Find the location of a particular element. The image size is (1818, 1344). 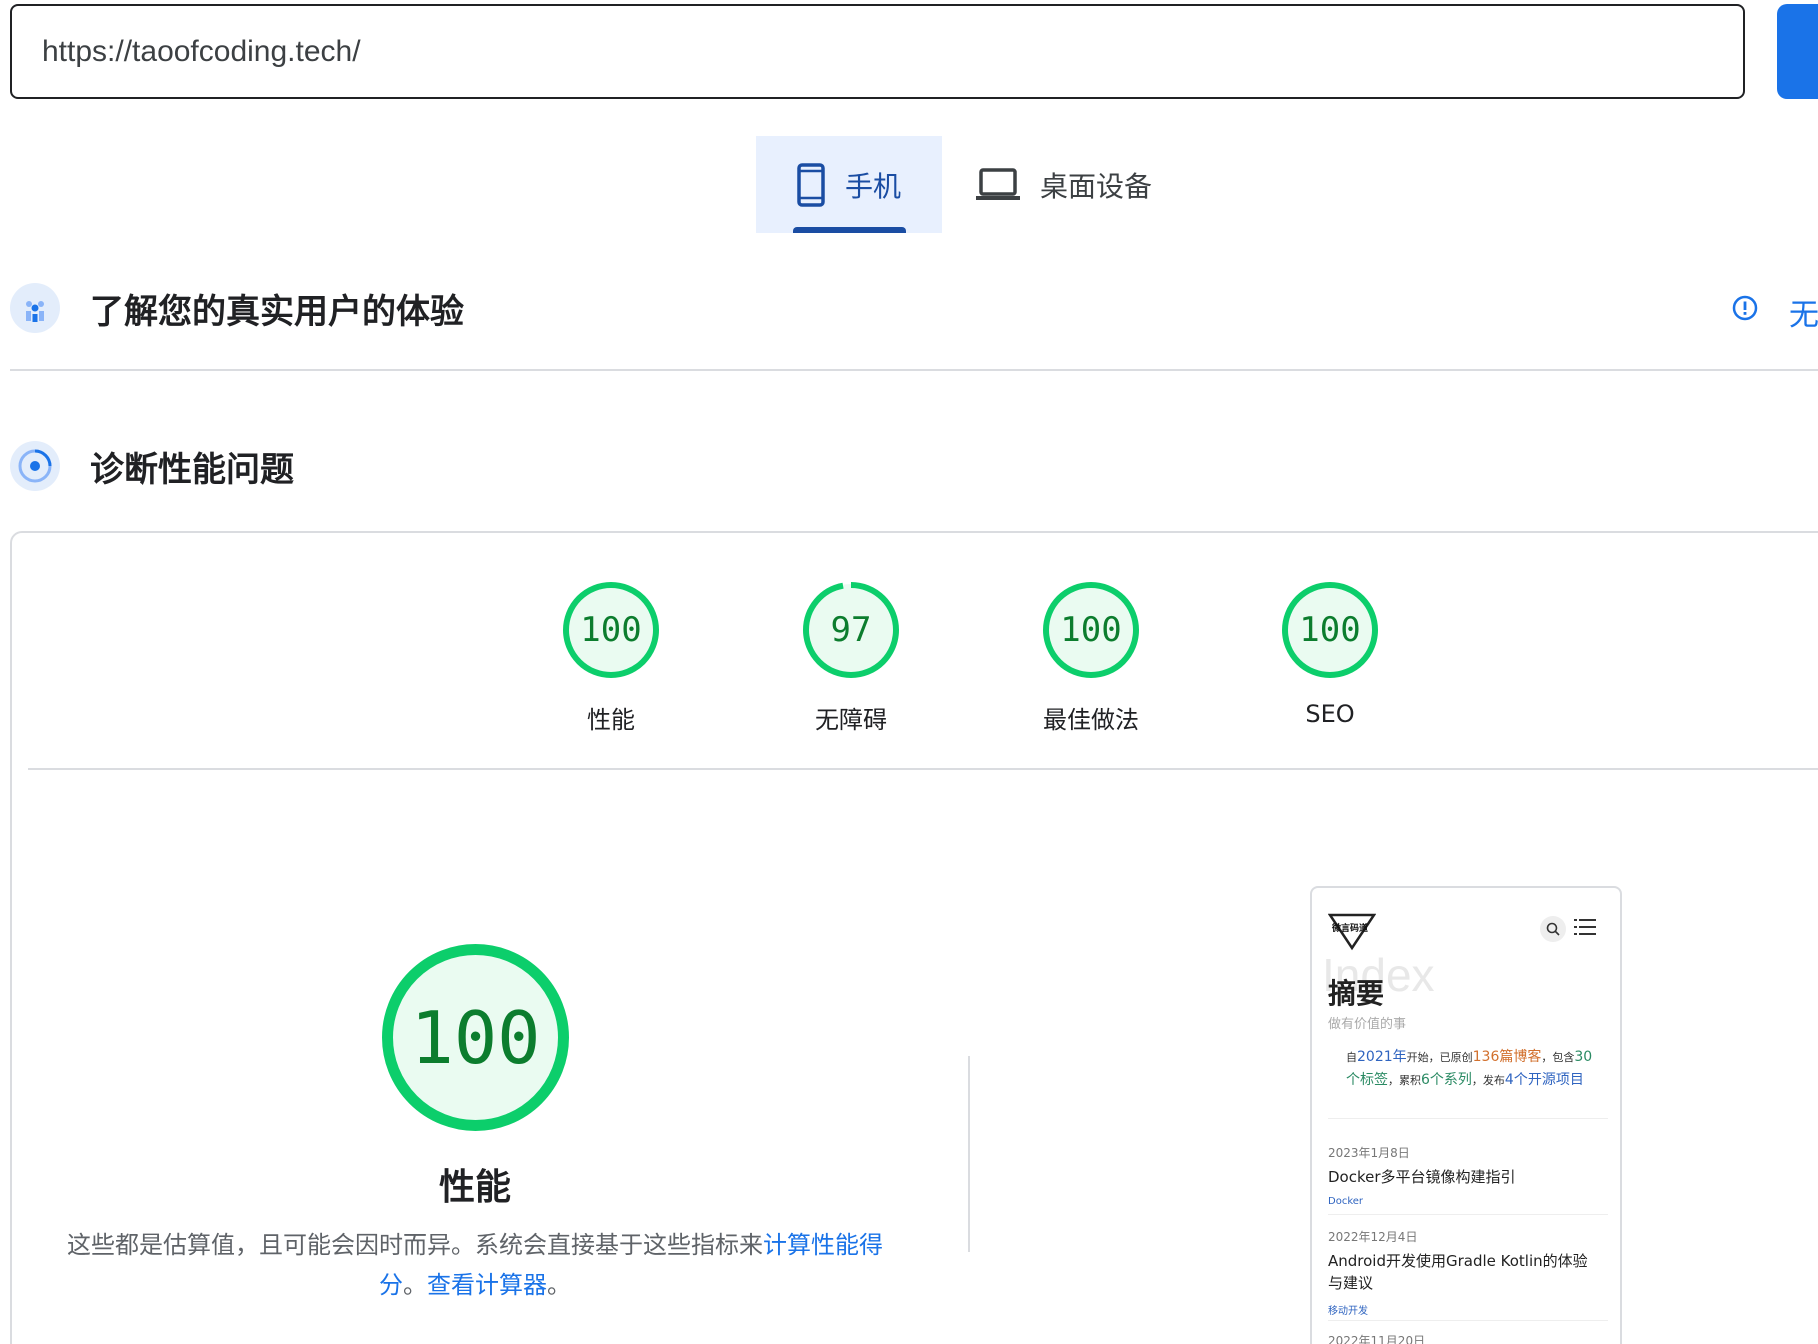

description-sep: 。 is located at coordinates (415, 1285).